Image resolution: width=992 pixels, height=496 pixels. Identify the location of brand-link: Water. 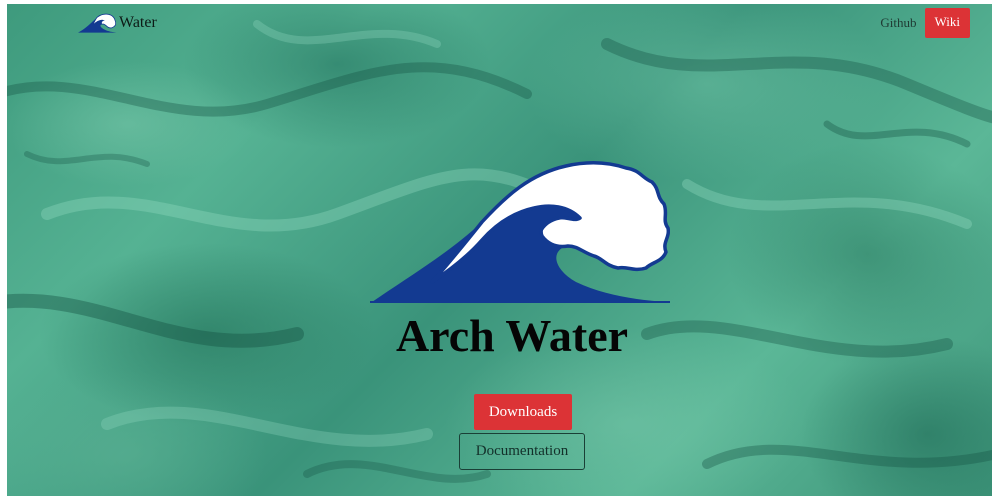
(117, 23).